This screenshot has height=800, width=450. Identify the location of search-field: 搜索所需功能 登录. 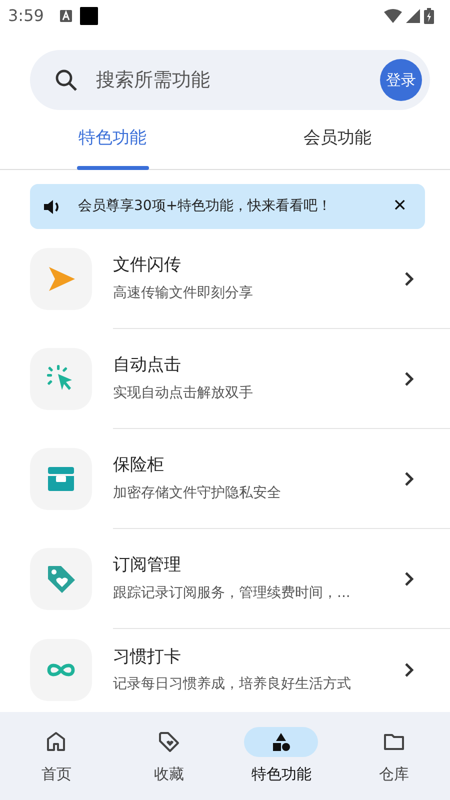
(230, 80).